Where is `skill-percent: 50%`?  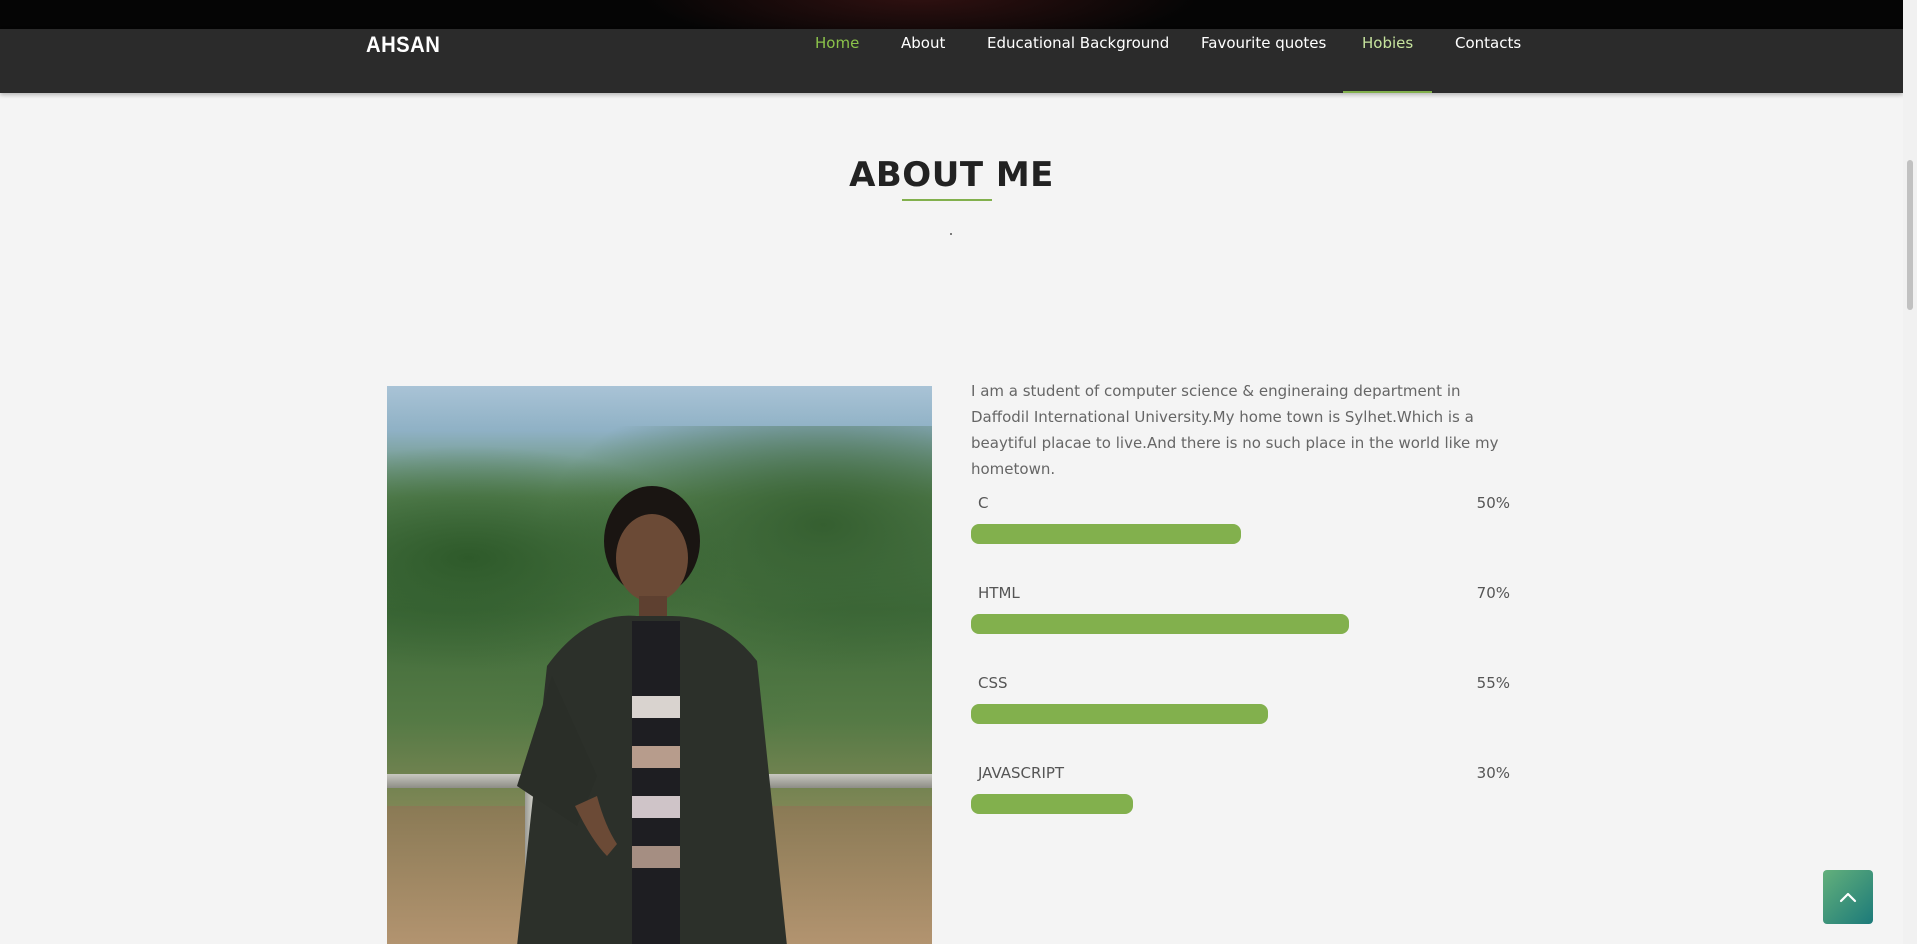
skill-percent: 50% is located at coordinates (1493, 503).